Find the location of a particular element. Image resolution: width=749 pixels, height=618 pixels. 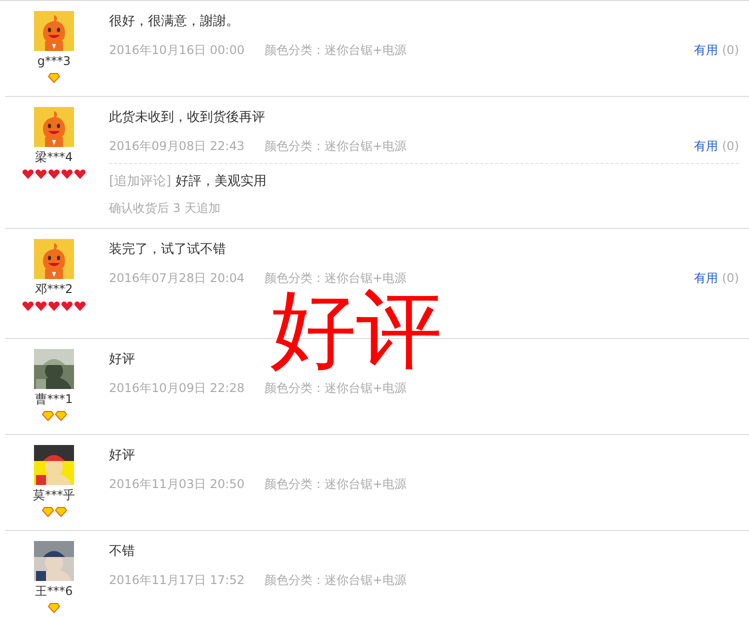

follow-up-note: 确认收货后 3 天追加 is located at coordinates (165, 208).